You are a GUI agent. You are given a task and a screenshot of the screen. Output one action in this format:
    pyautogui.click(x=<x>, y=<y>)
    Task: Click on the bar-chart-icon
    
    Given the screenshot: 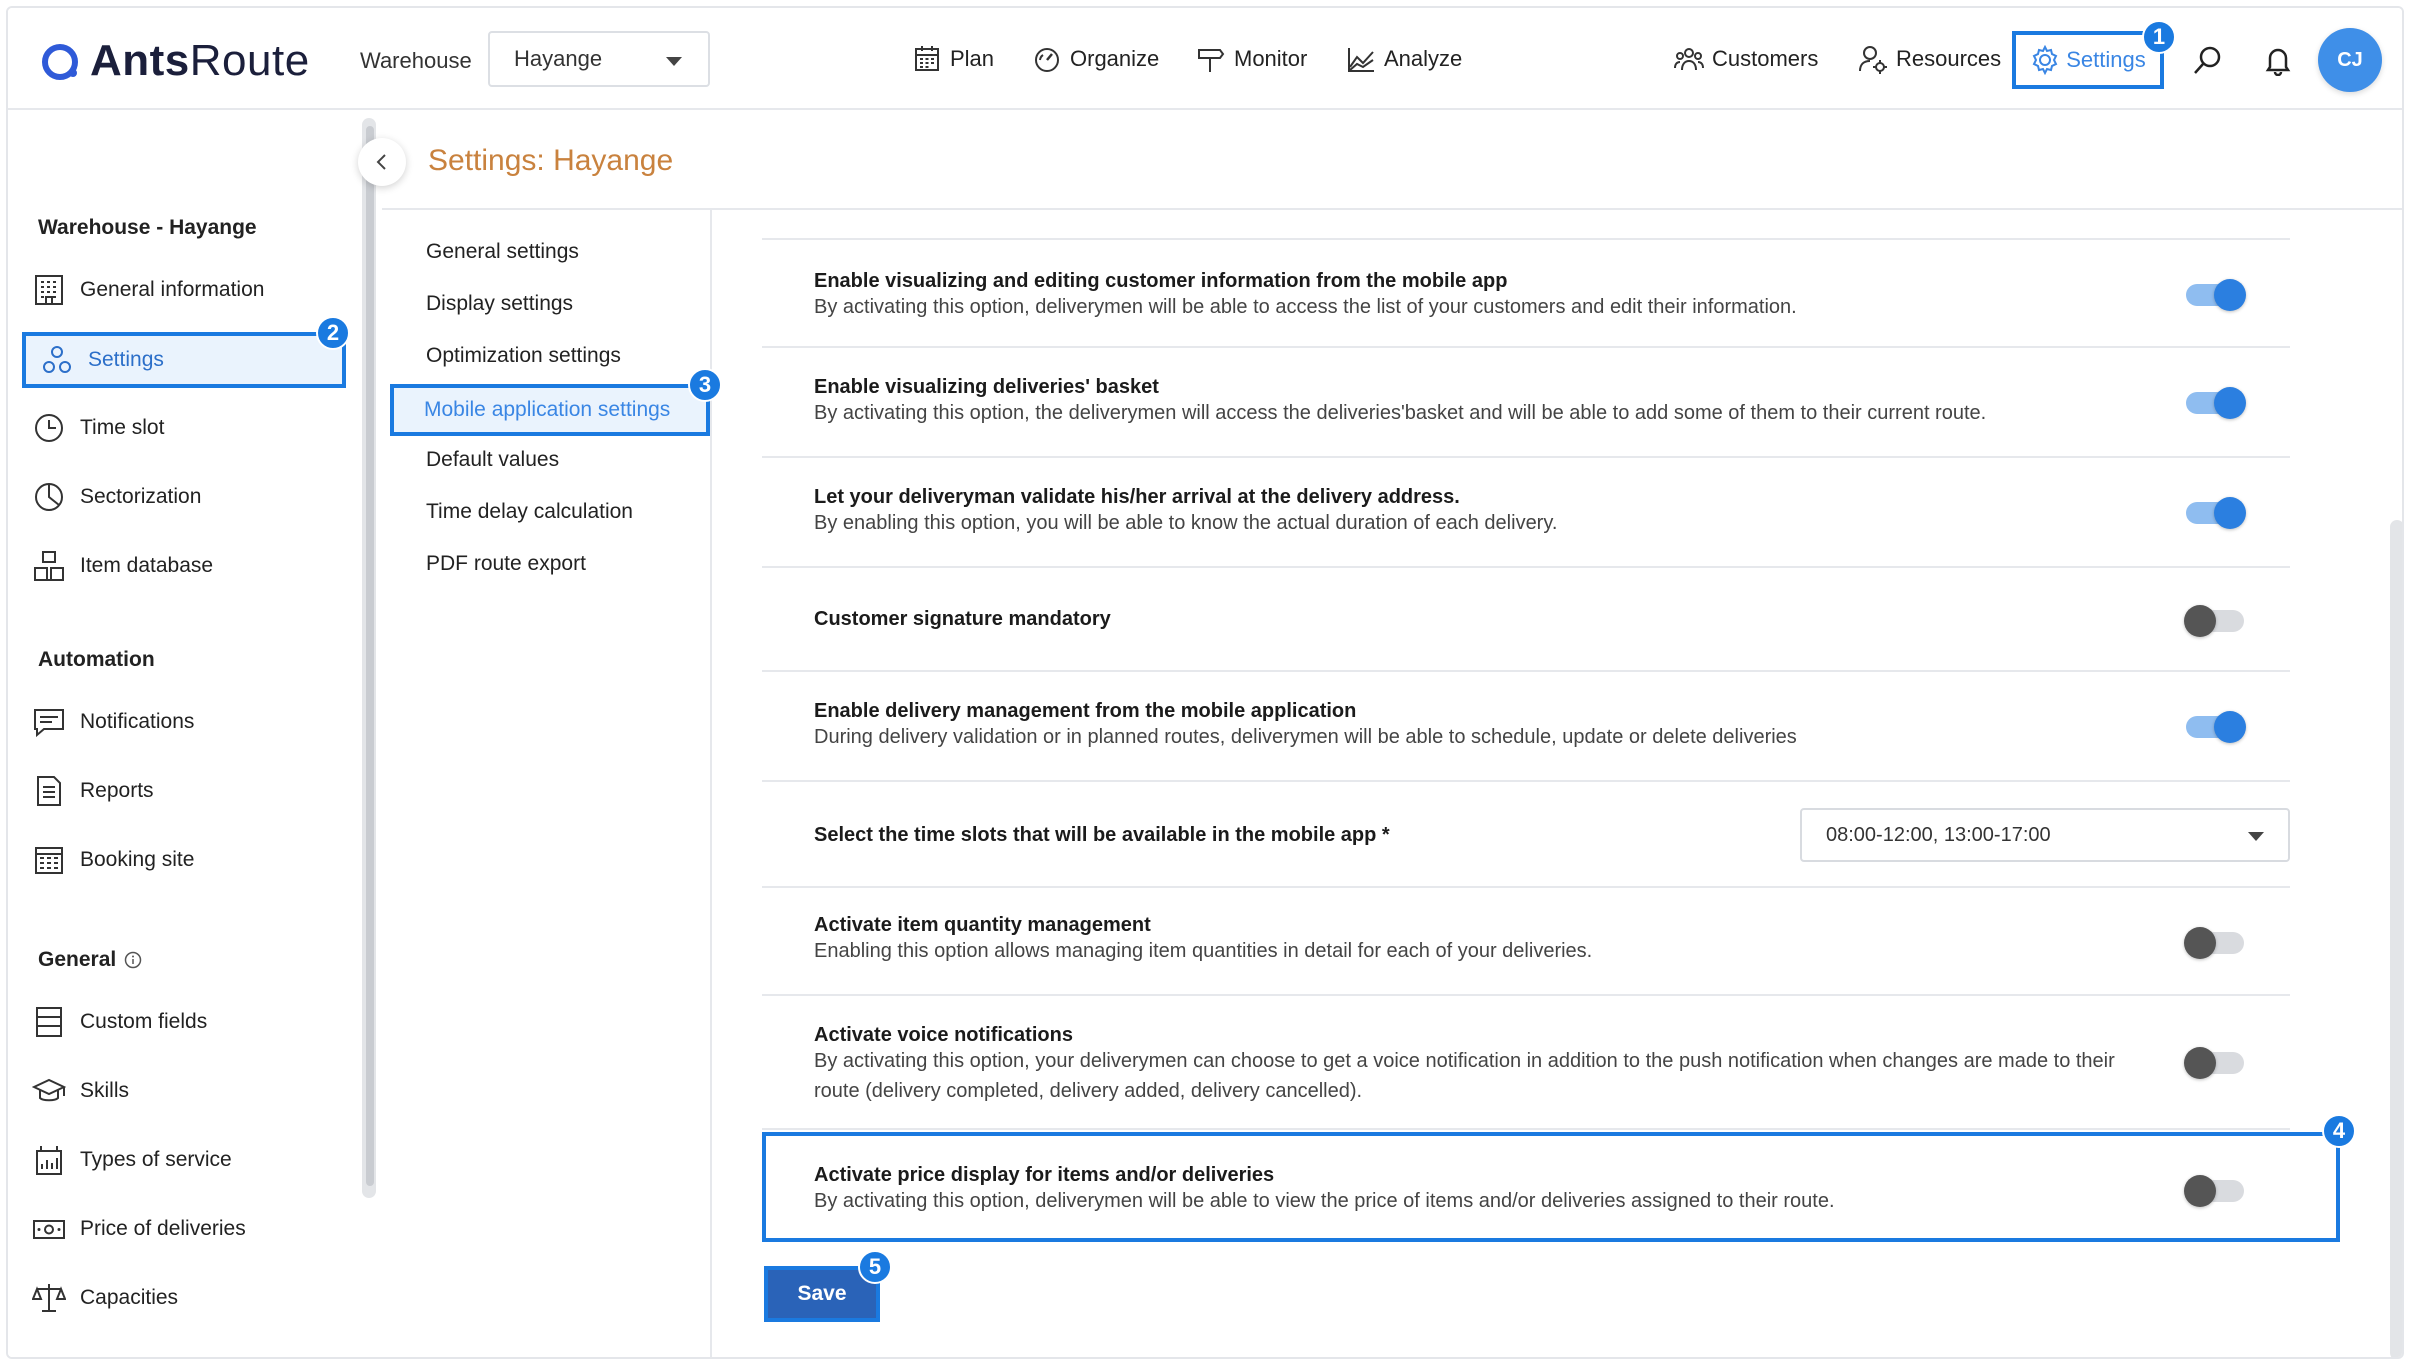 What is the action you would take?
    pyautogui.click(x=49, y=1160)
    